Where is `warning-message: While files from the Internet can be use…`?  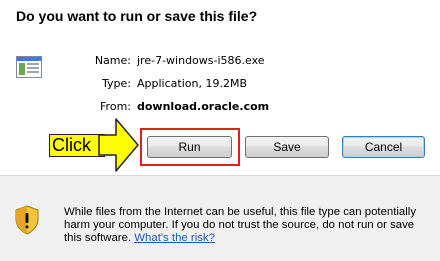
warning-message: While files from the Internet can be use… is located at coordinates (249, 225).